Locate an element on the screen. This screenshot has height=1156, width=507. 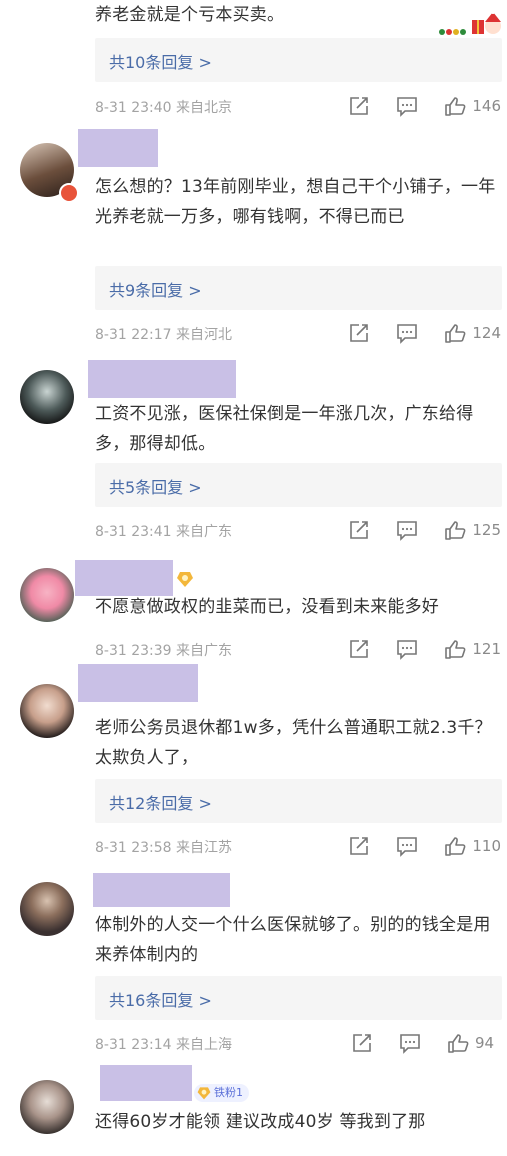
view-replies-button: 共9条回复 > is located at coordinates (298, 288).